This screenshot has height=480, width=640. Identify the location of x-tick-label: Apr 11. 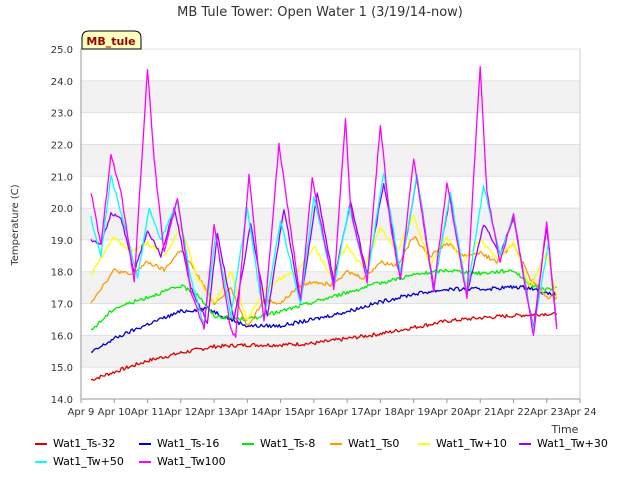
(147, 412).